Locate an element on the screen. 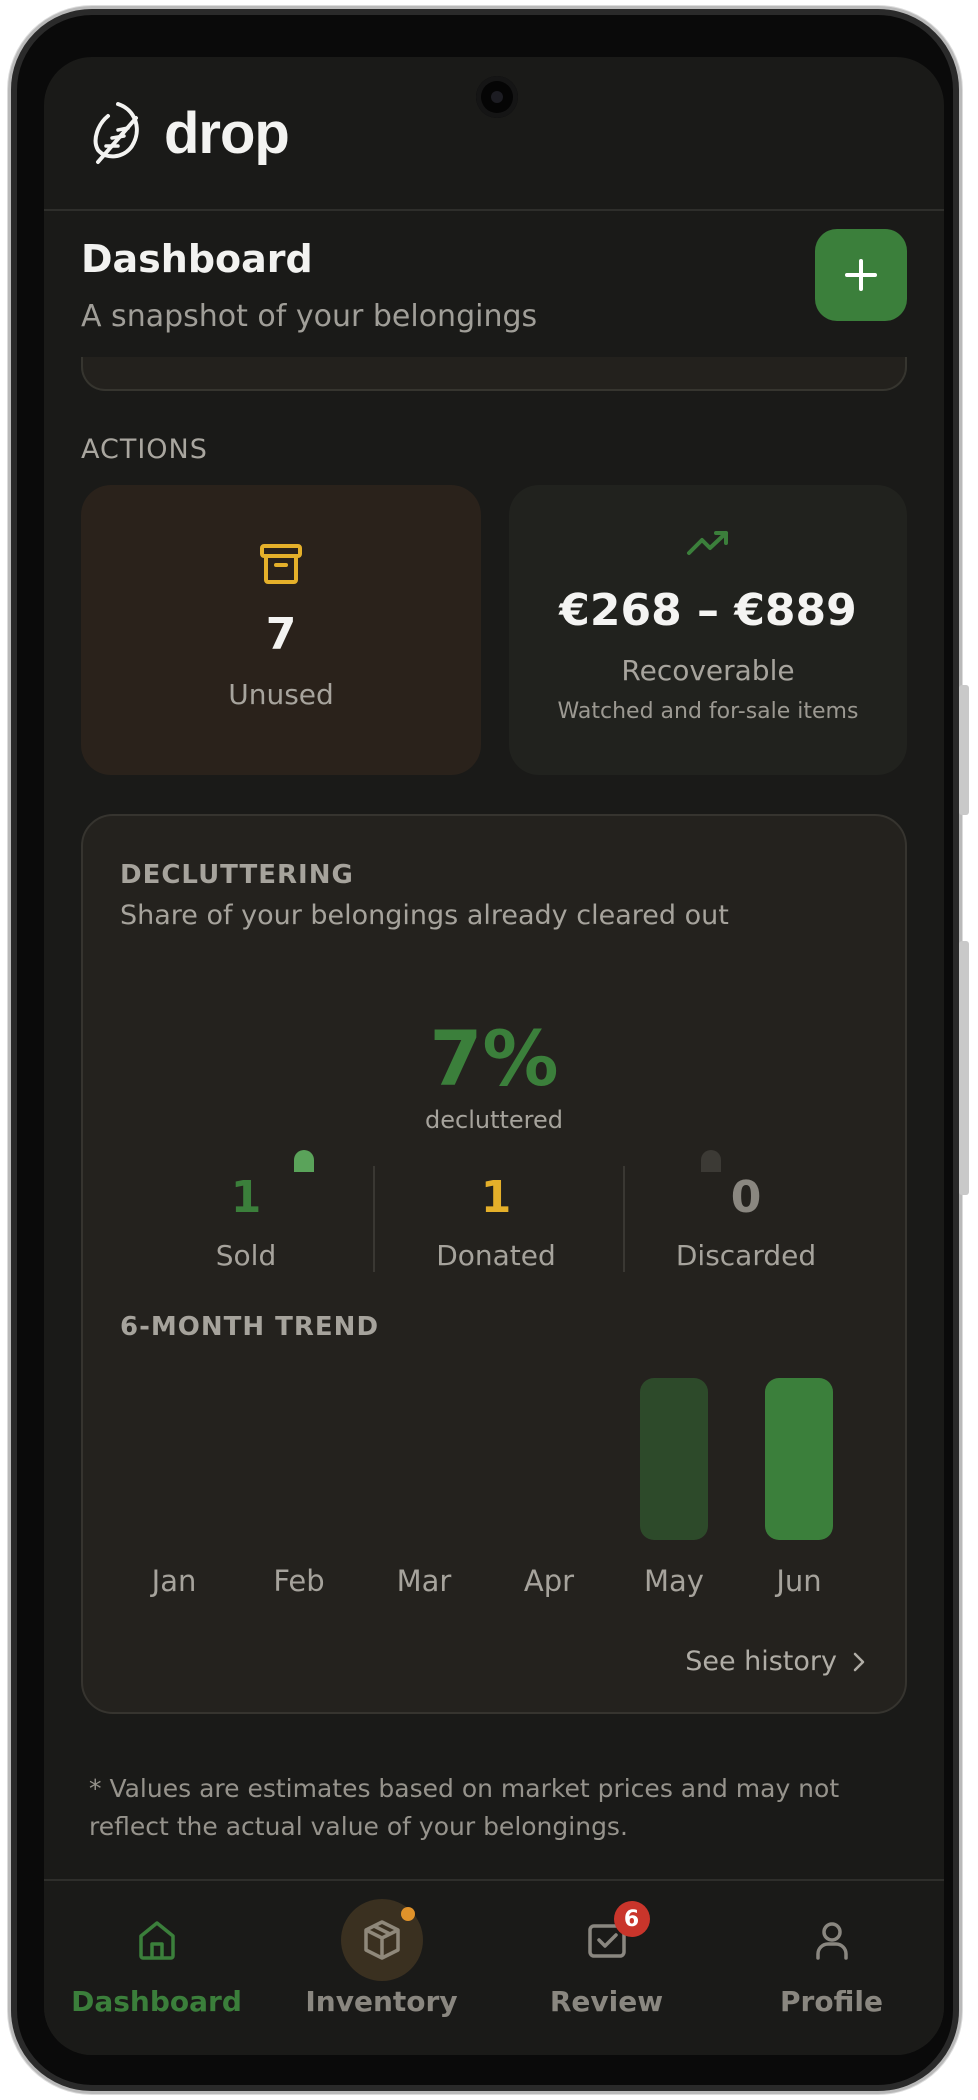 The width and height of the screenshot is (978, 2100). leaf-logo-icon is located at coordinates (116, 133).